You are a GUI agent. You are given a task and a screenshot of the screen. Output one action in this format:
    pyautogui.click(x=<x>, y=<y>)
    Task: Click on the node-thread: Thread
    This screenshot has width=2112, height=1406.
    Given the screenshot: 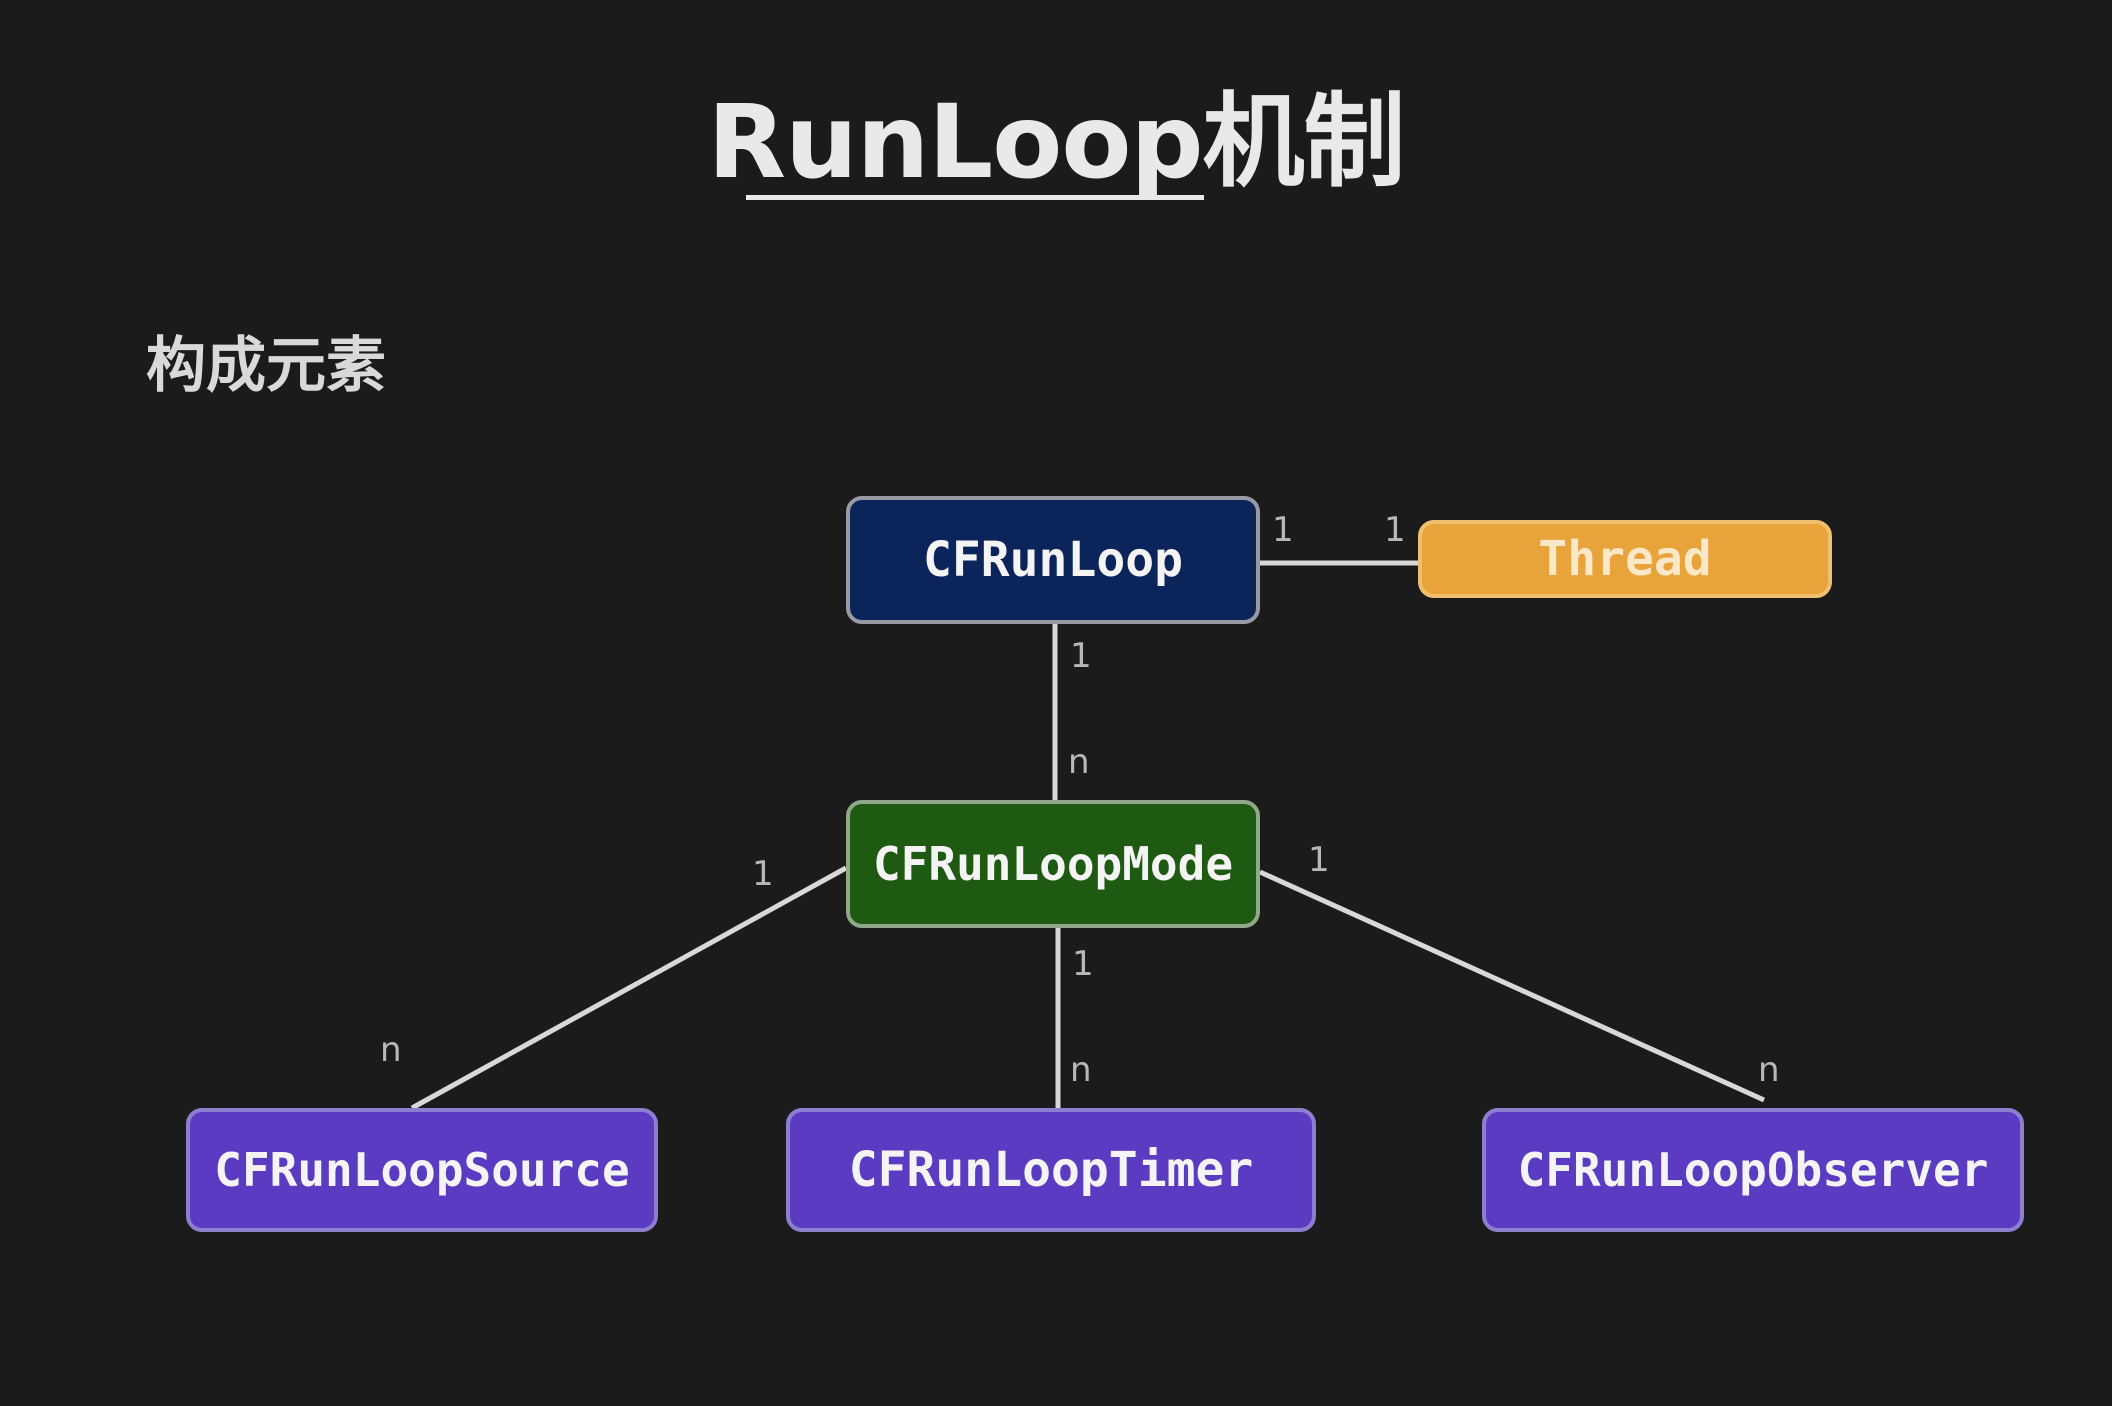 What is the action you would take?
    pyautogui.click(x=1625, y=559)
    